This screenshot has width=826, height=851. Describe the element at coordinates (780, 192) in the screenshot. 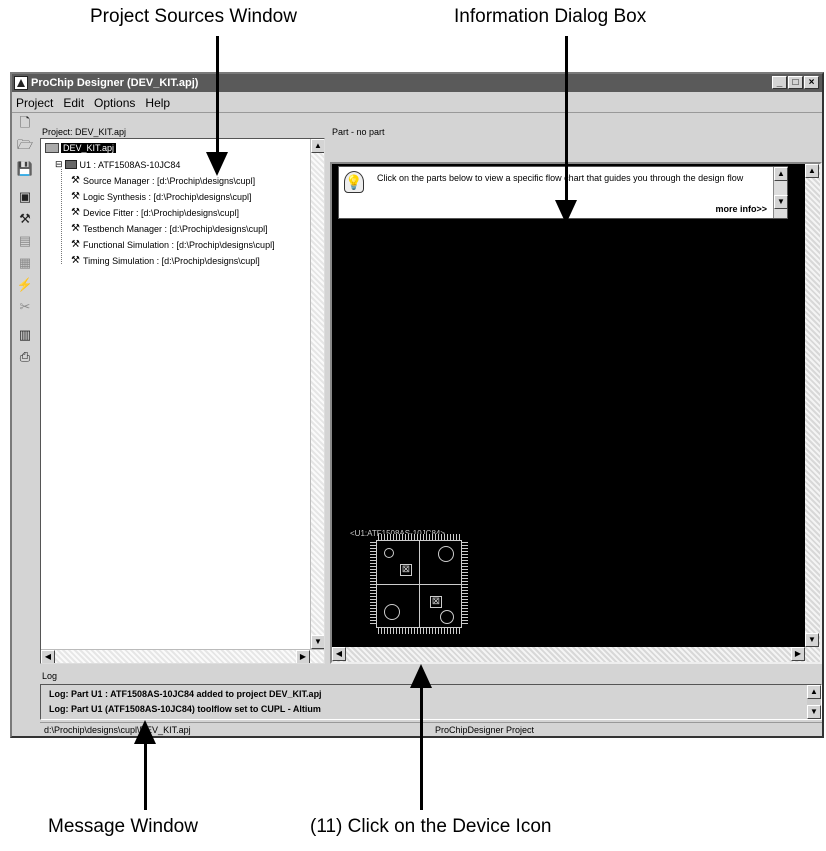

I see `info-scrollbar: ▲ ▼` at that location.